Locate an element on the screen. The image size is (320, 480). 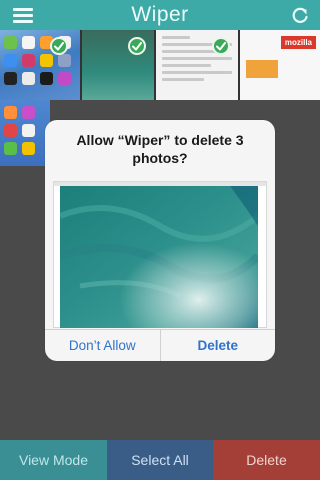
select-all-button: Select All is located at coordinates (160, 460).